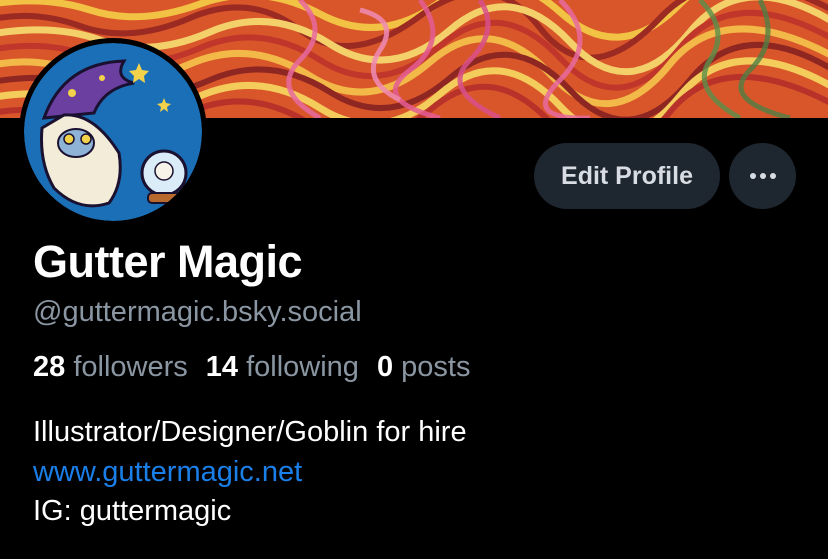  What do you see at coordinates (436, 367) in the screenshot?
I see `posts-label: posts` at bounding box center [436, 367].